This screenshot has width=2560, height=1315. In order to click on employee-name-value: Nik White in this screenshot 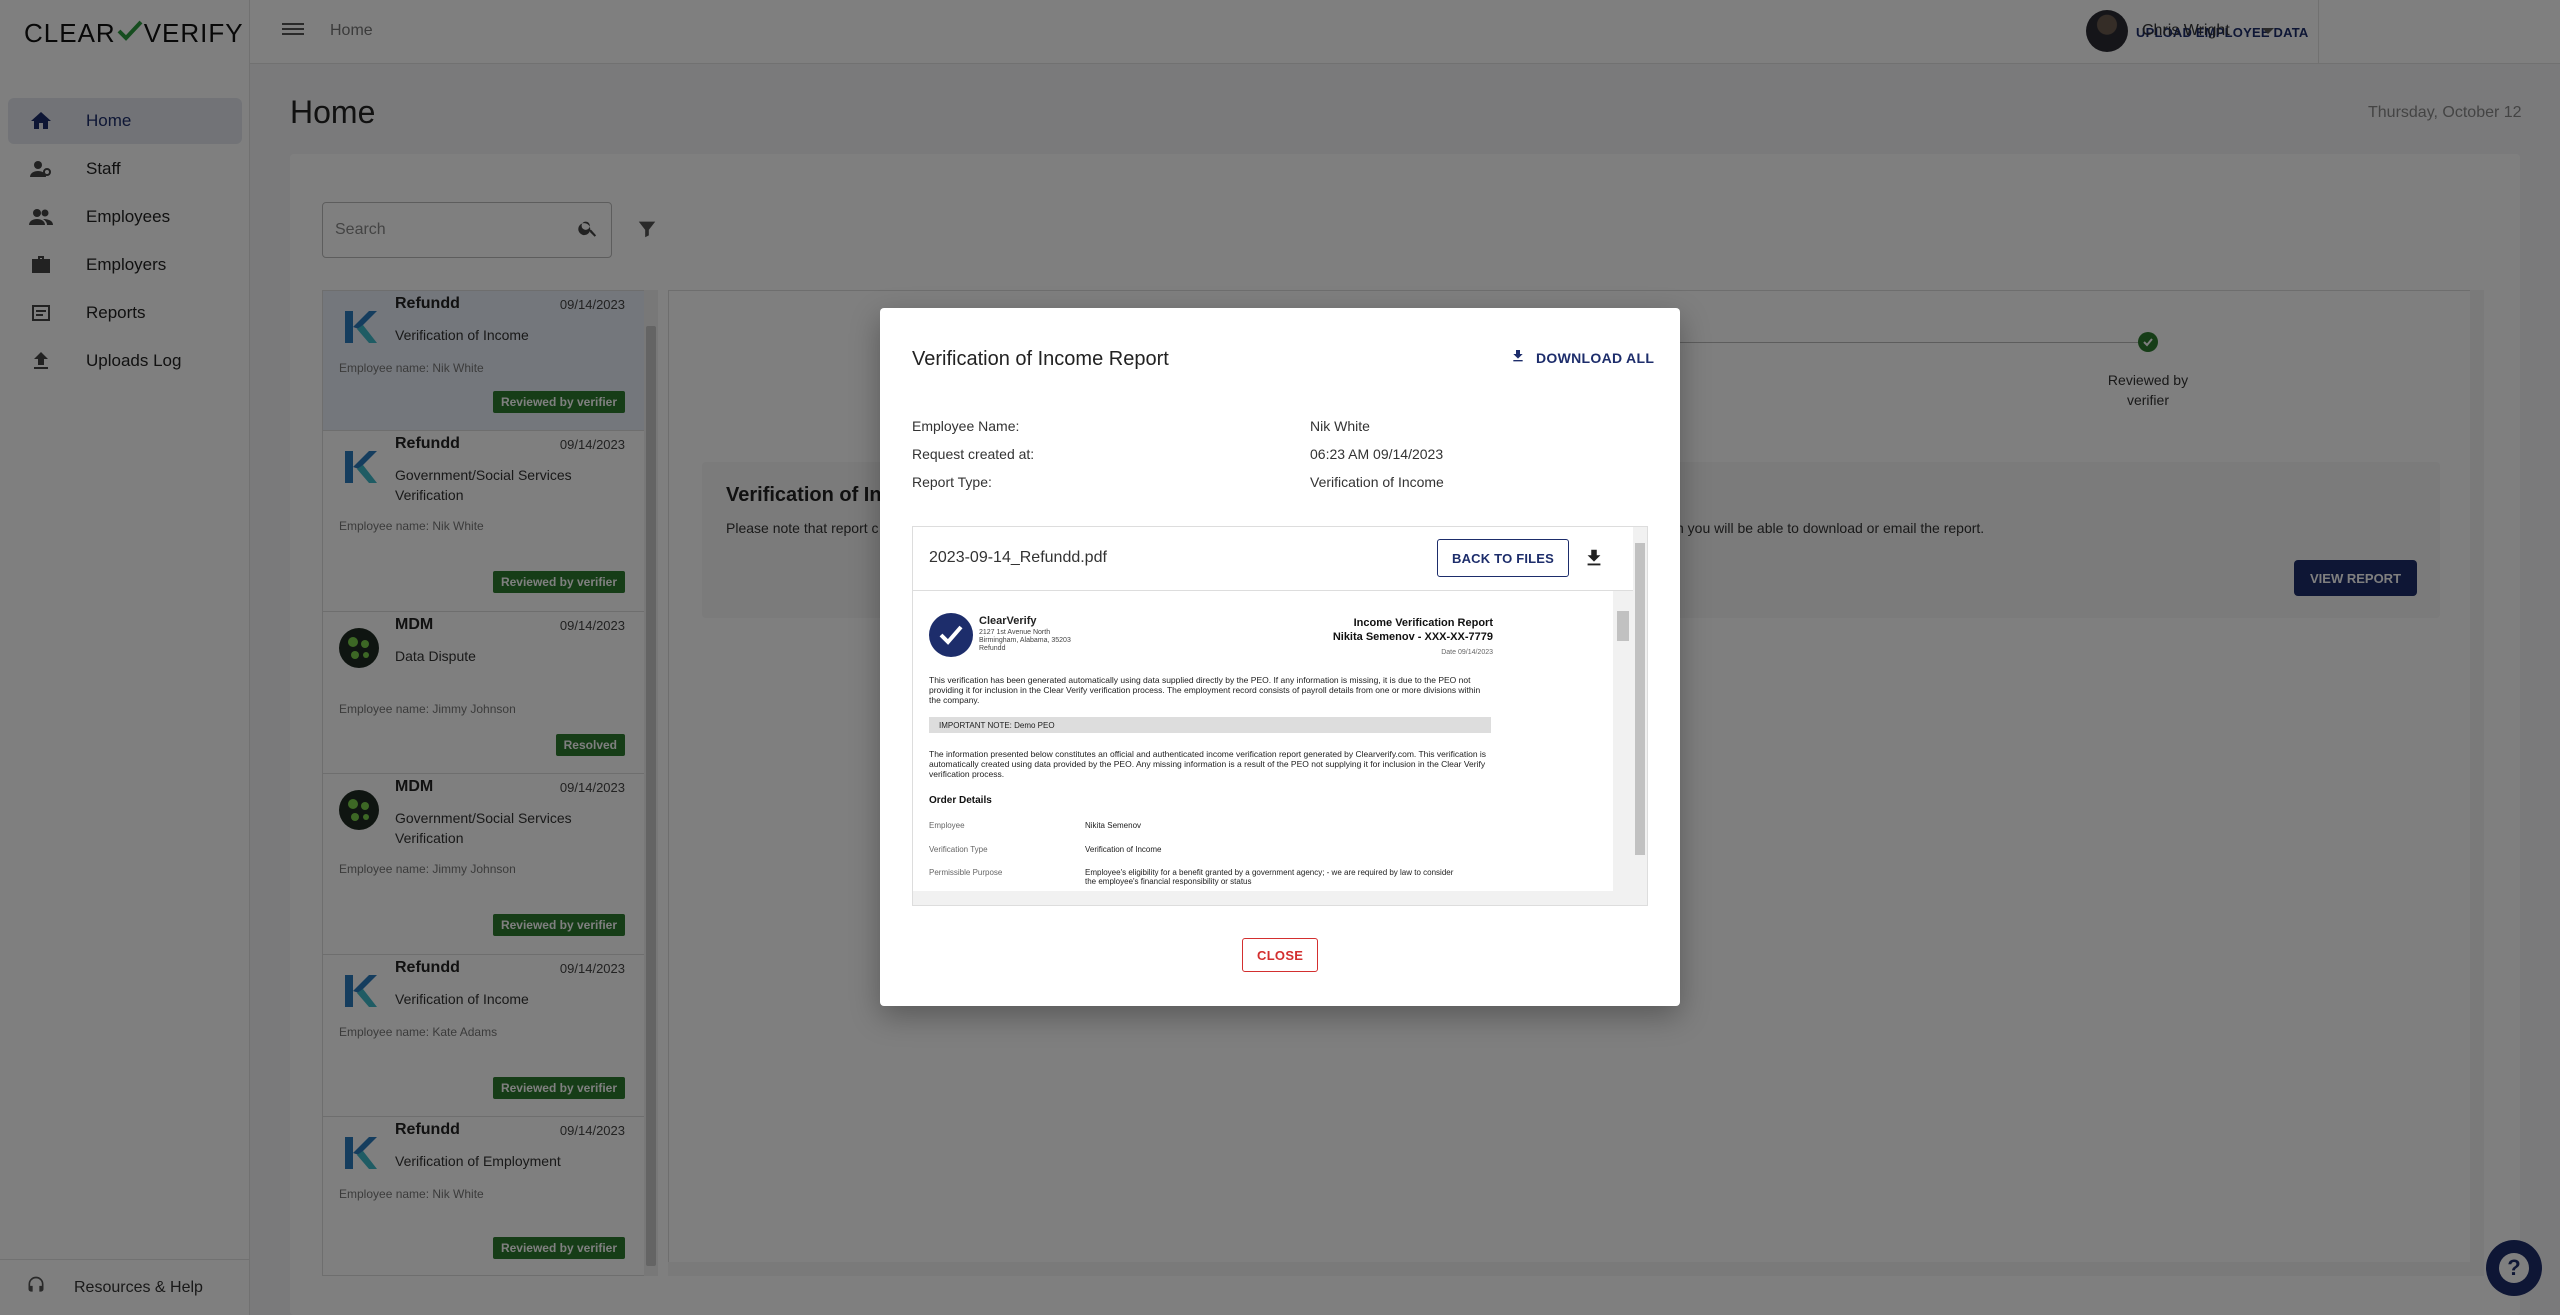, I will do `click(1340, 426)`.